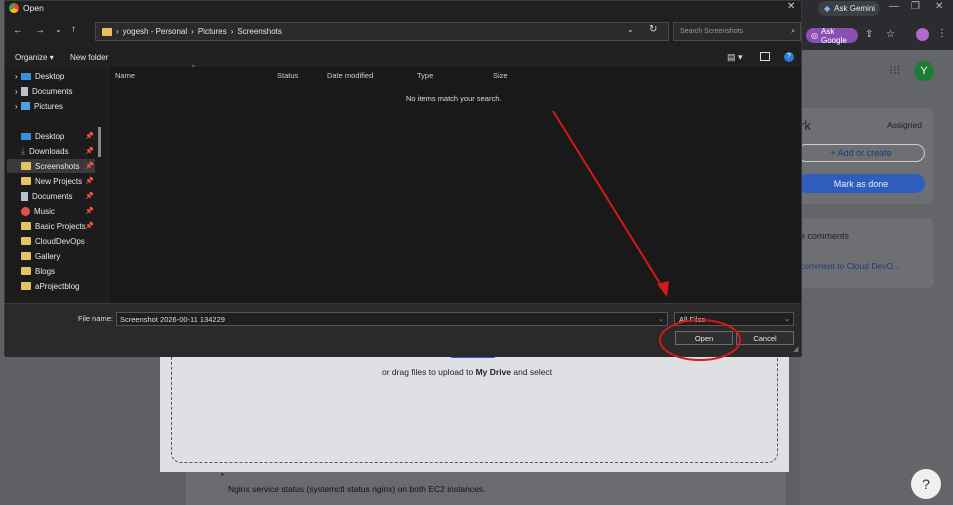 This screenshot has width=953, height=505. Describe the element at coordinates (14, 8) in the screenshot. I see `chrome-icon` at that location.